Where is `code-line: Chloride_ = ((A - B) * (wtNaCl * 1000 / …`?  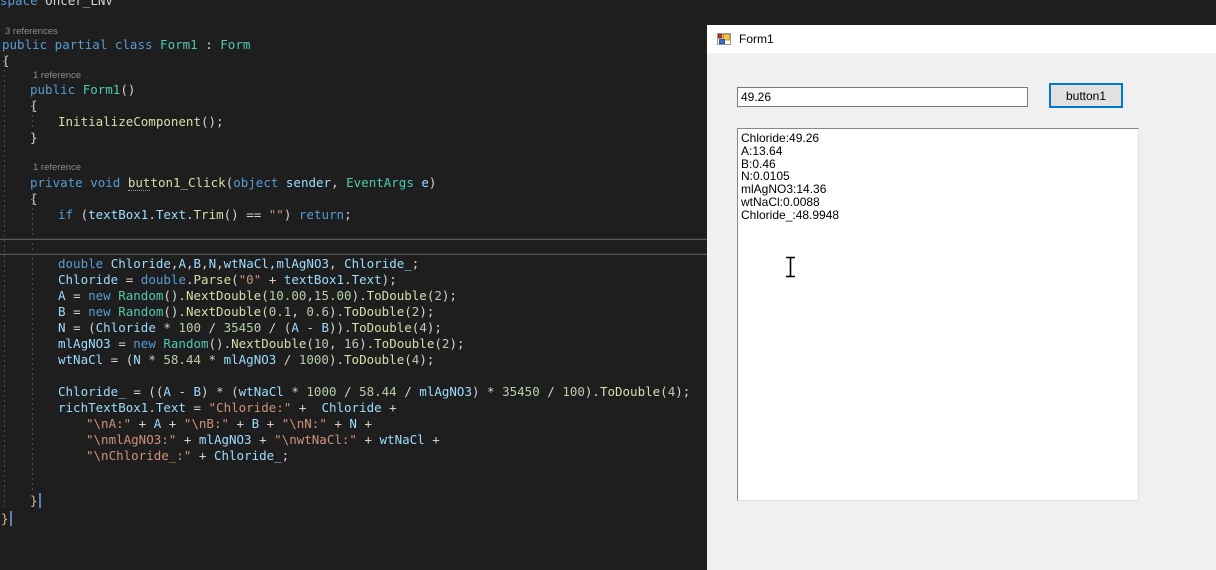 code-line: Chloride_ = ((A - B) * (wtNaCl * 1000 / … is located at coordinates (374, 391).